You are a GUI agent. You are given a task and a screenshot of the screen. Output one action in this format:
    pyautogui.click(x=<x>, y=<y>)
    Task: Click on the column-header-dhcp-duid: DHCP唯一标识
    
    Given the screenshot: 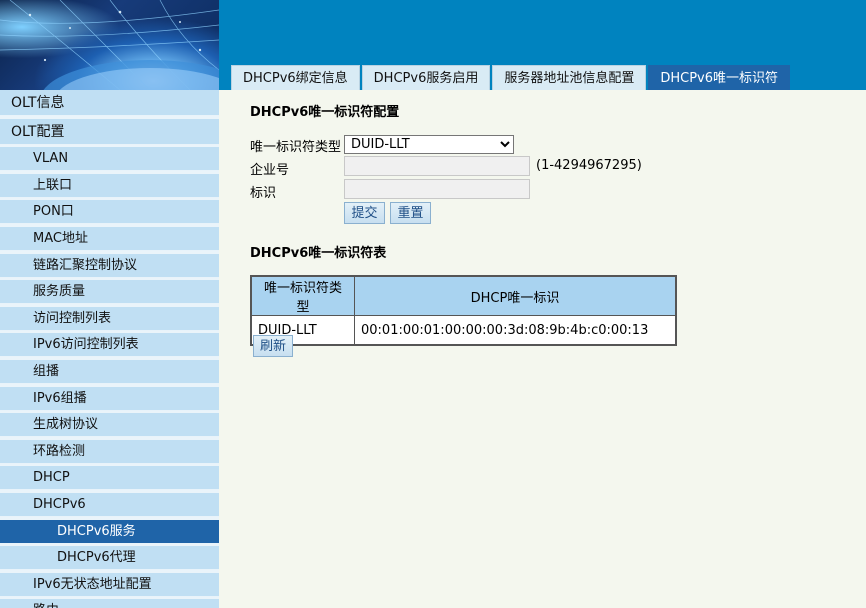 What is the action you would take?
    pyautogui.click(x=515, y=295)
    